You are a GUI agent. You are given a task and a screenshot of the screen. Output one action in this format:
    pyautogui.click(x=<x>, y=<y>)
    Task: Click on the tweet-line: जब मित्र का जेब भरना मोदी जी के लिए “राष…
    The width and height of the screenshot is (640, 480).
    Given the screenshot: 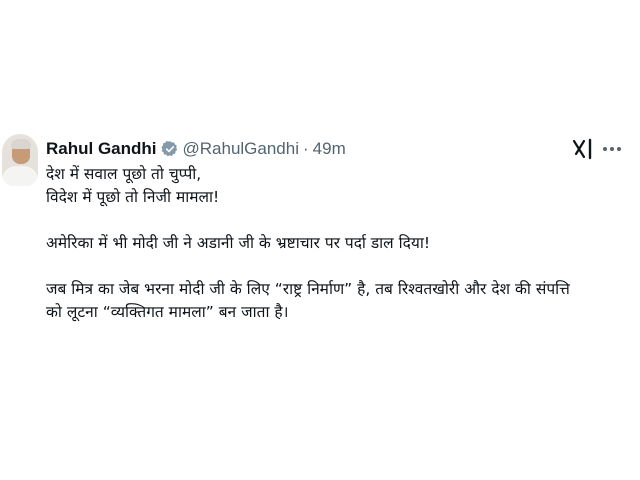 What is the action you would take?
    pyautogui.click(x=308, y=289)
    